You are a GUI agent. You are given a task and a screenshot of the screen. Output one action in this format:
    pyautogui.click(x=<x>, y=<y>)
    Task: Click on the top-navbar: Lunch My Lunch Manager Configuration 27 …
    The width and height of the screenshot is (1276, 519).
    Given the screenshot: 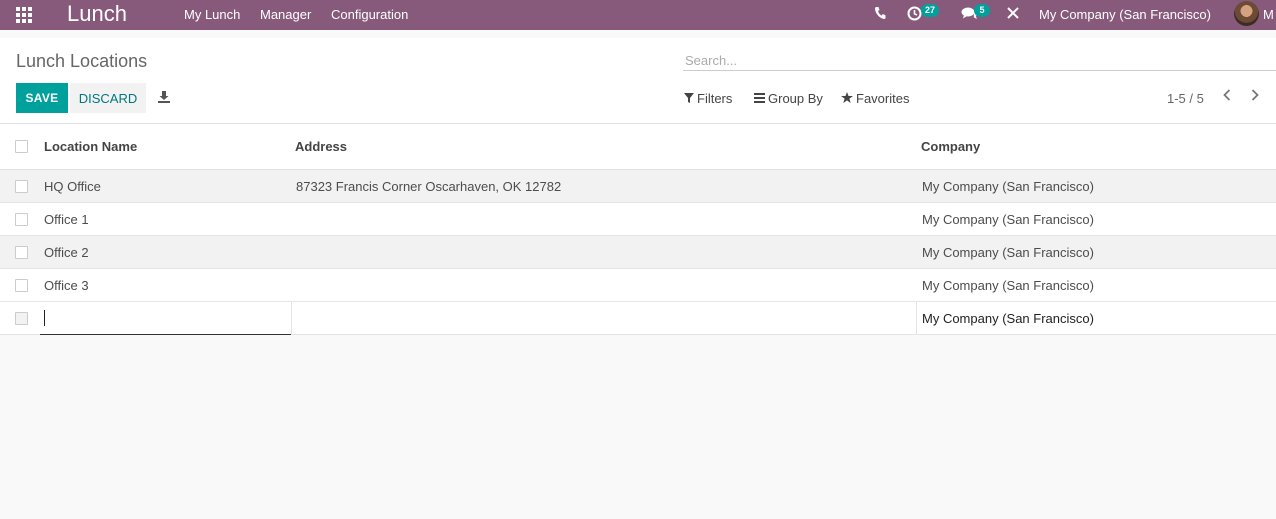 What is the action you would take?
    pyautogui.click(x=638, y=15)
    